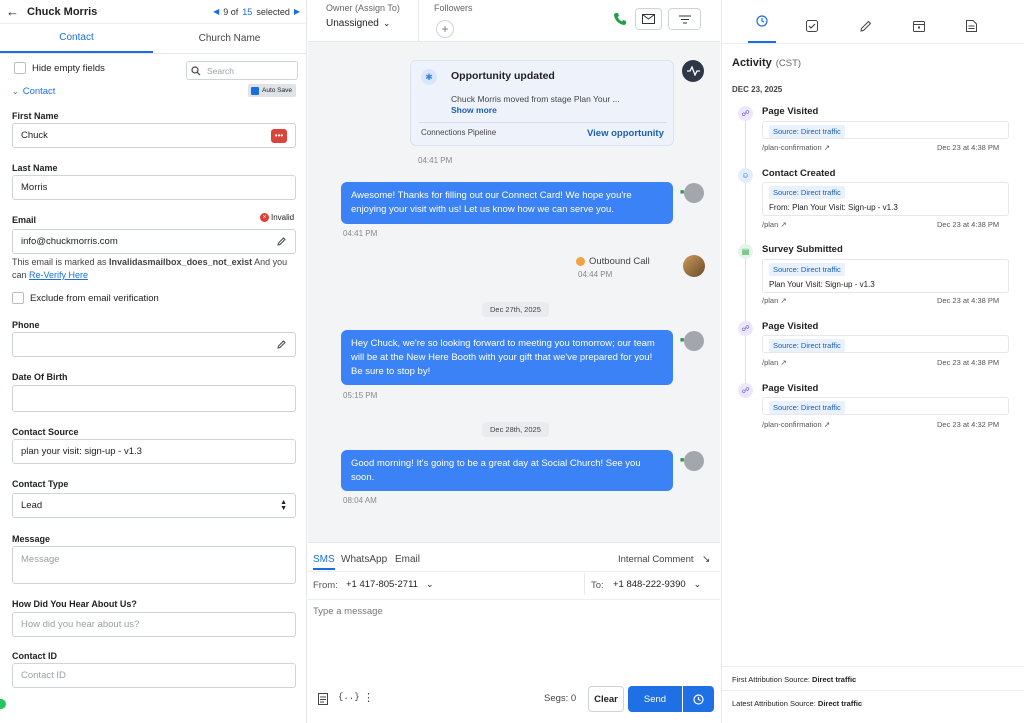 The width and height of the screenshot is (1024, 723). Describe the element at coordinates (684, 19) in the screenshot. I see `filter-button` at that location.